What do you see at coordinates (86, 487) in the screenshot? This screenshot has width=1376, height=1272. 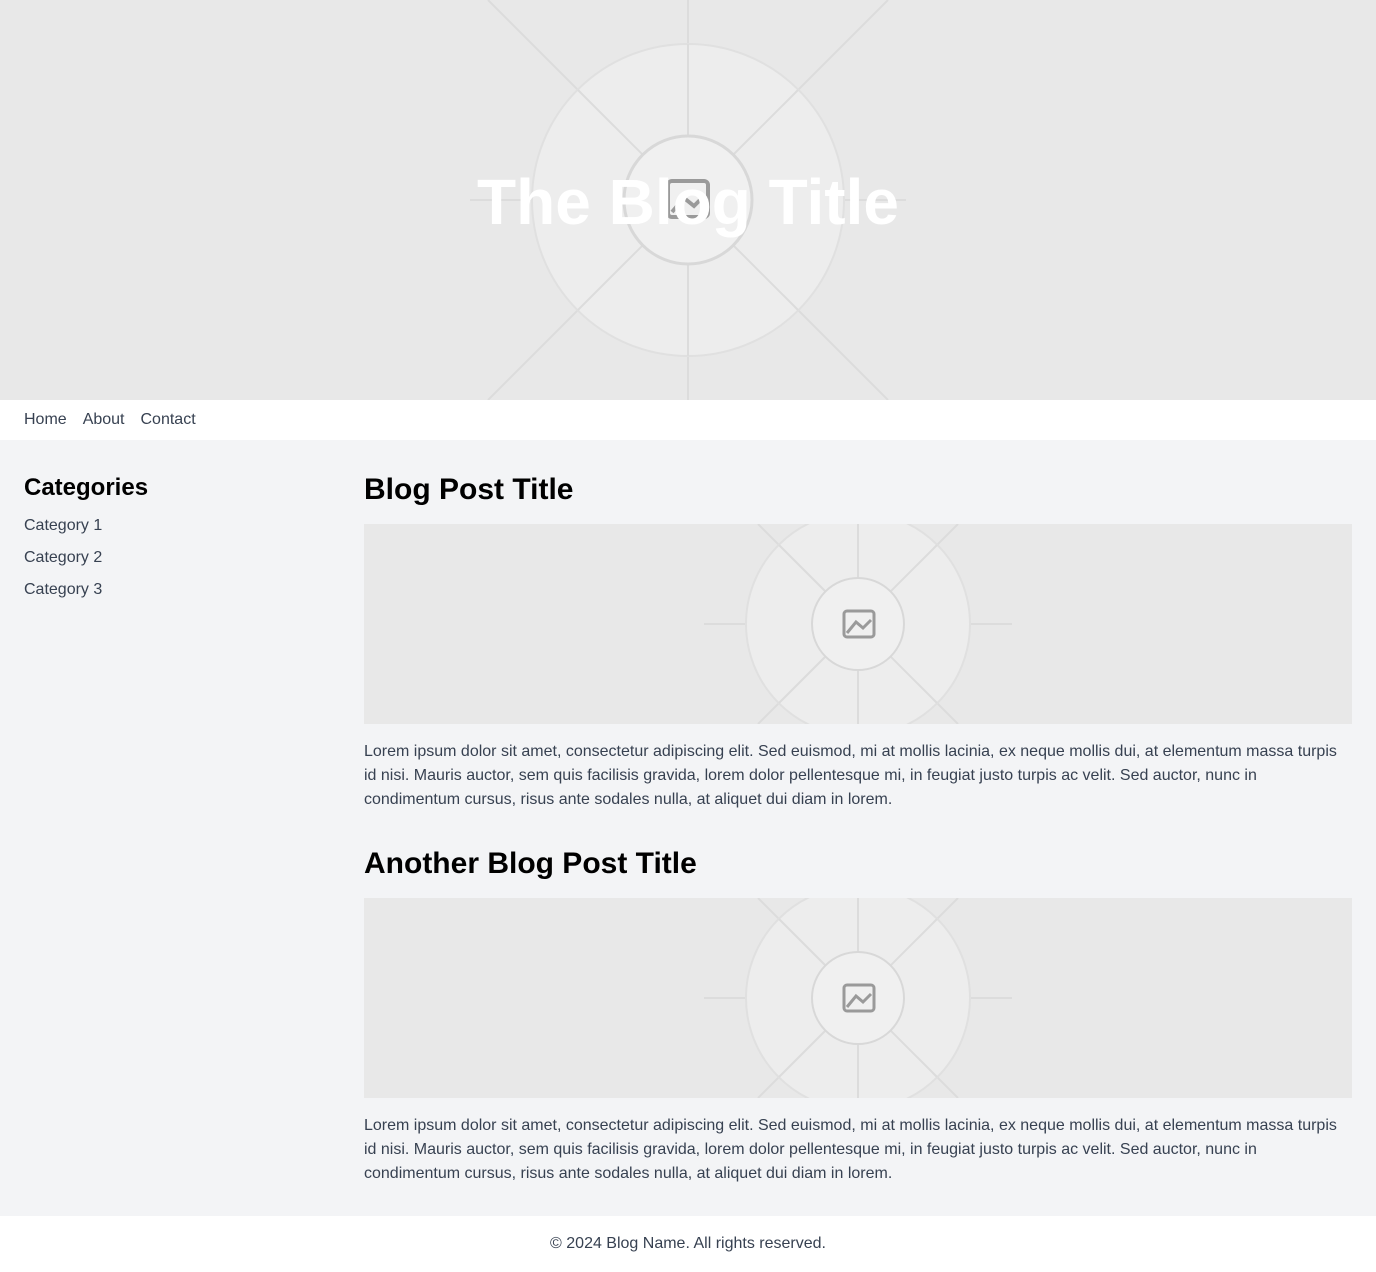 I see `sidebar-heading: Categories` at bounding box center [86, 487].